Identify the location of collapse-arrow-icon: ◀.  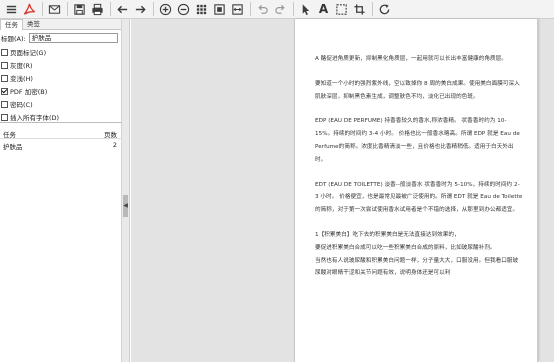
(125, 205).